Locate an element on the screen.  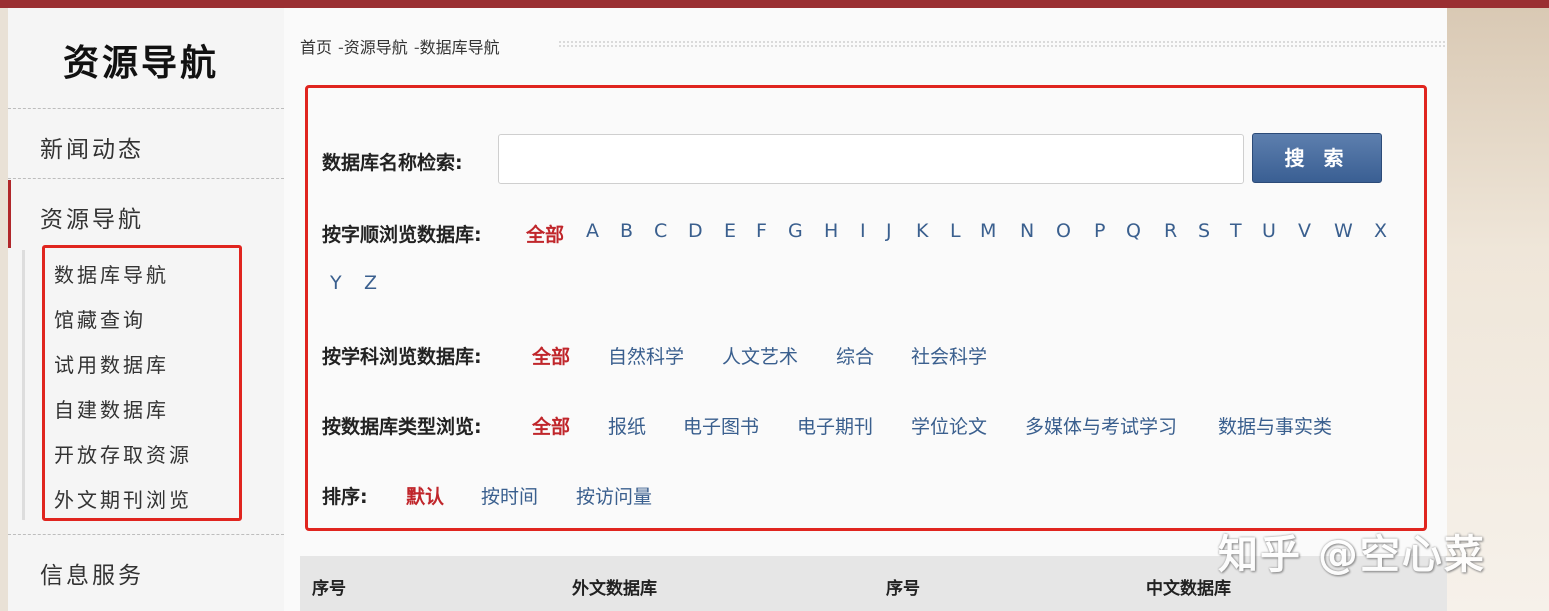
sort-option-default: 默认 is located at coordinates (425, 495).